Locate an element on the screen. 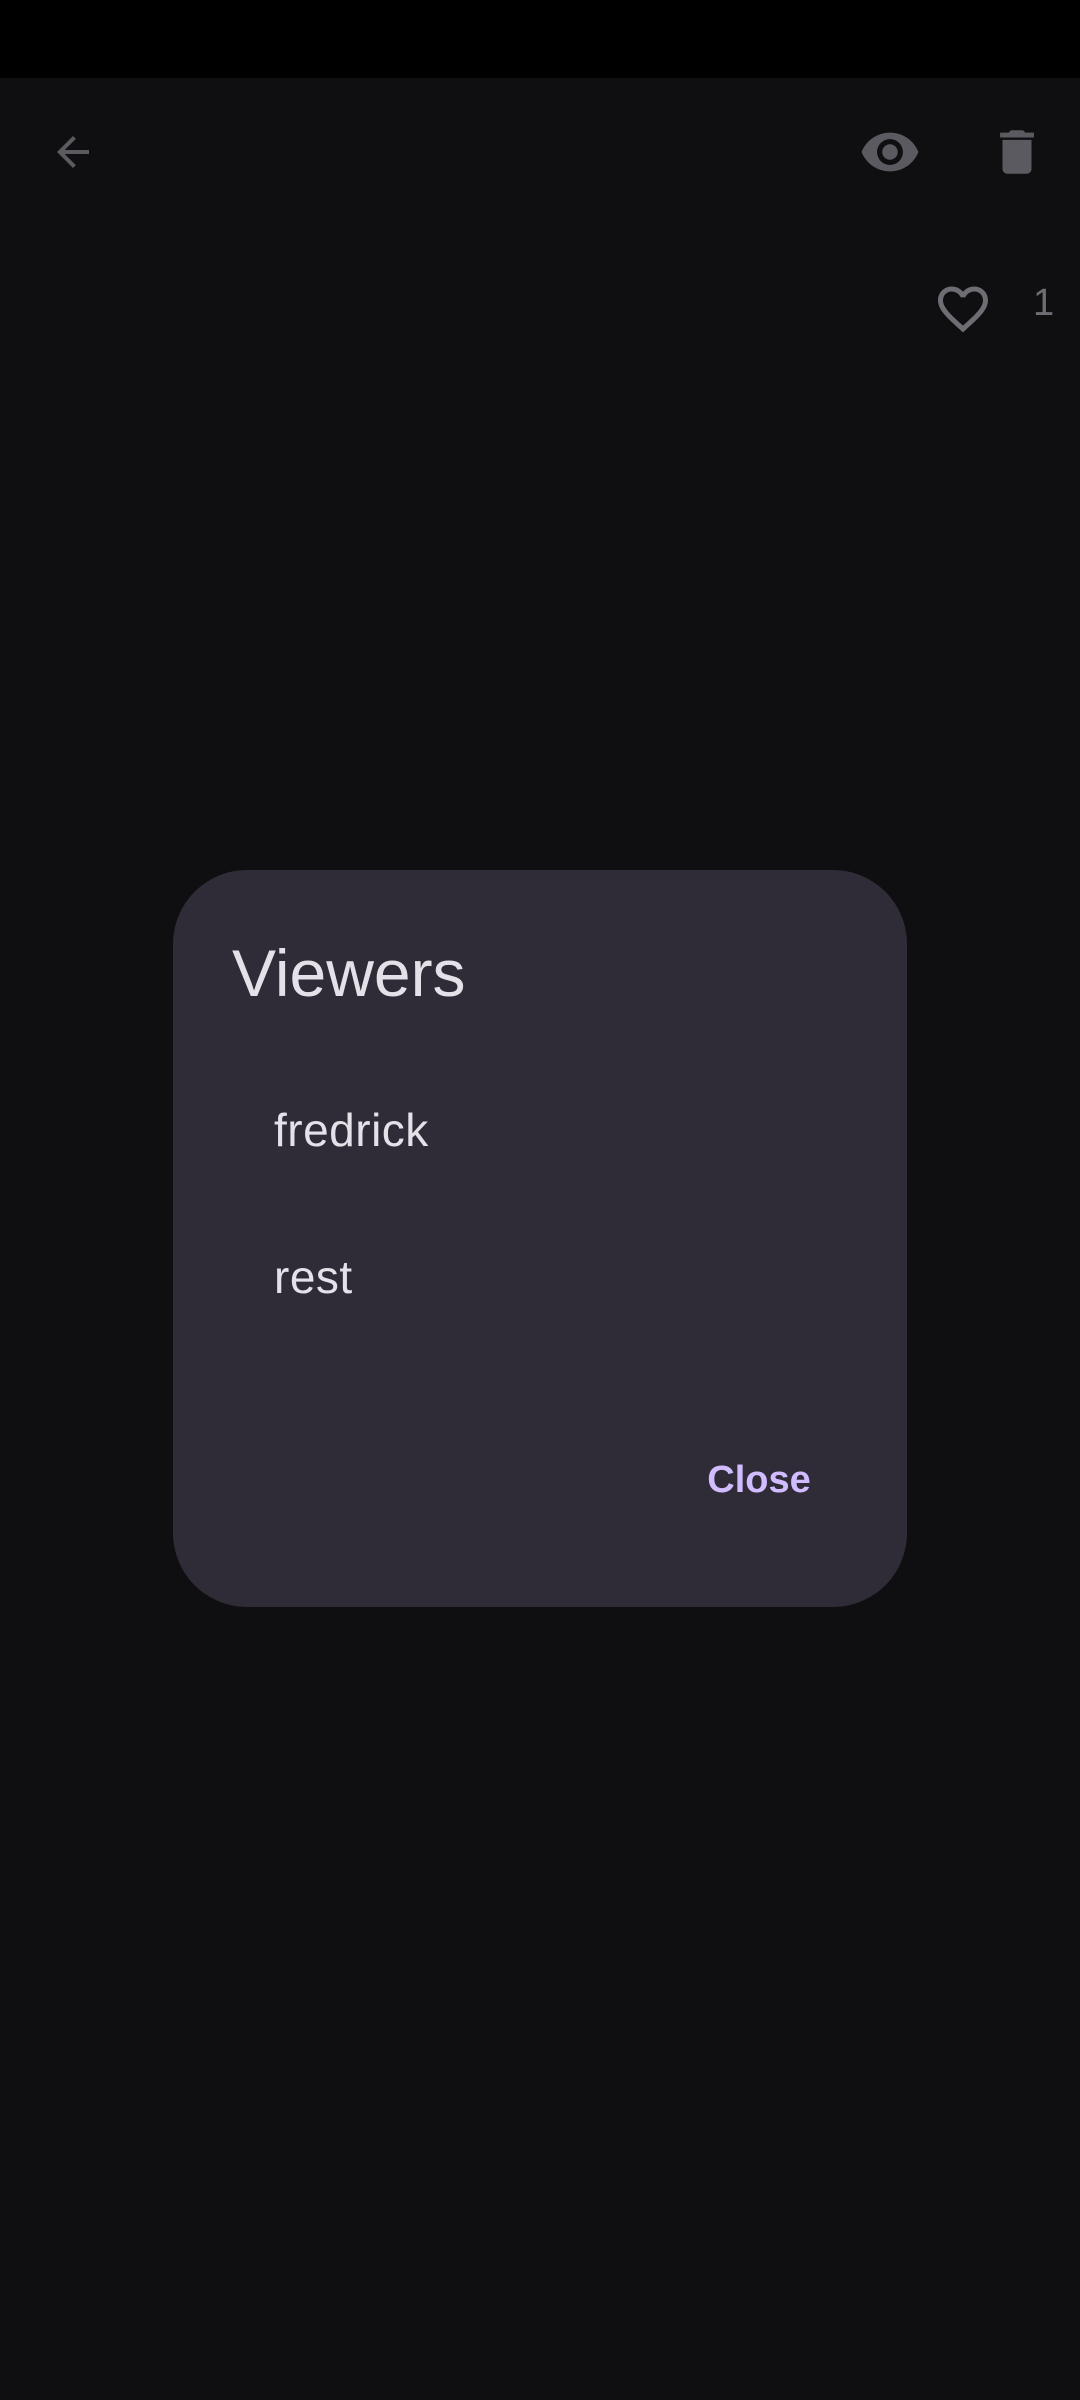 The image size is (1080, 2400). viewer-name: rest is located at coordinates (313, 1277).